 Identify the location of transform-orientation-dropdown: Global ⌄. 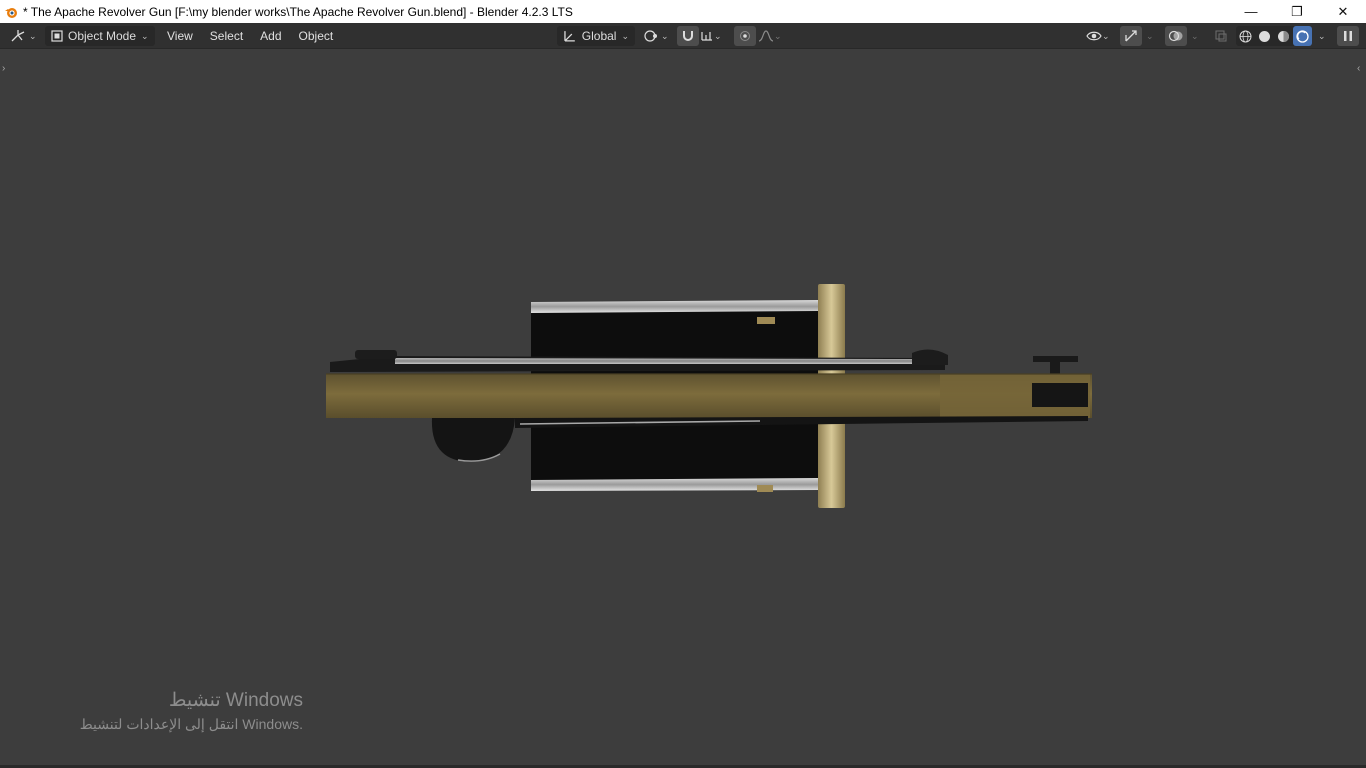
(596, 36).